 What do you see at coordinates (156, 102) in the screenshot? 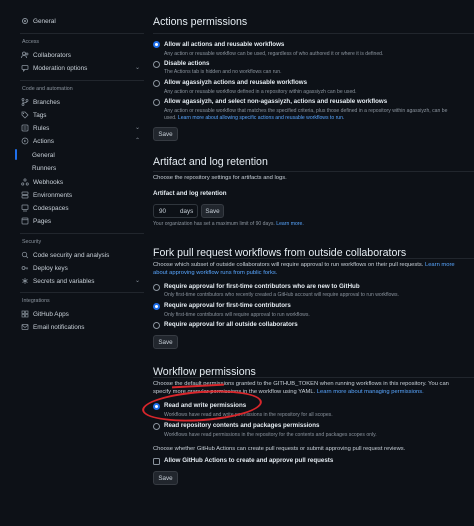
I see `radio-allow-select-actions` at bounding box center [156, 102].